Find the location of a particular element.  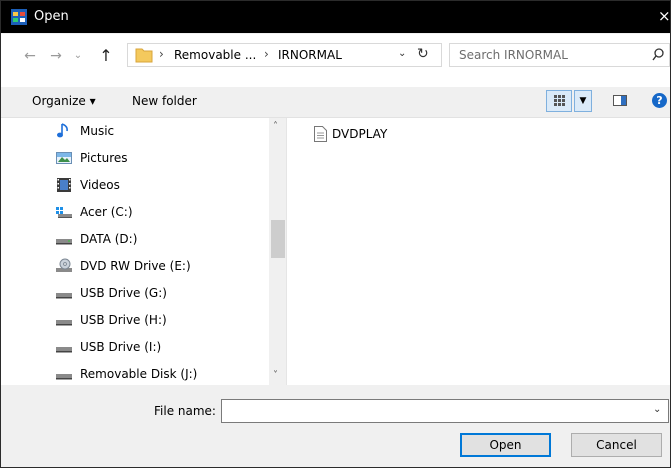

scroll-up-icon: ˄ is located at coordinates (275, 126).